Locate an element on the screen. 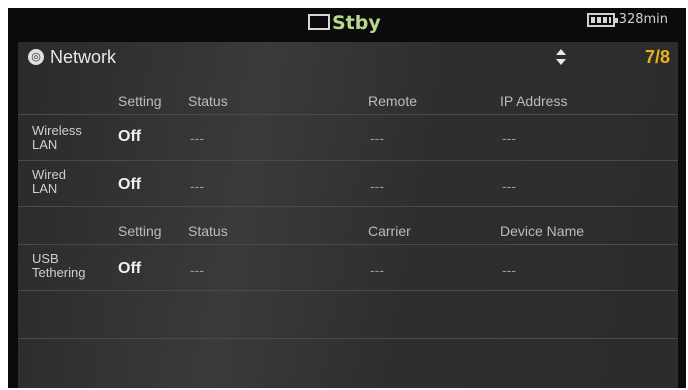 The image size is (688, 390). camera-icon is located at coordinates (319, 21).